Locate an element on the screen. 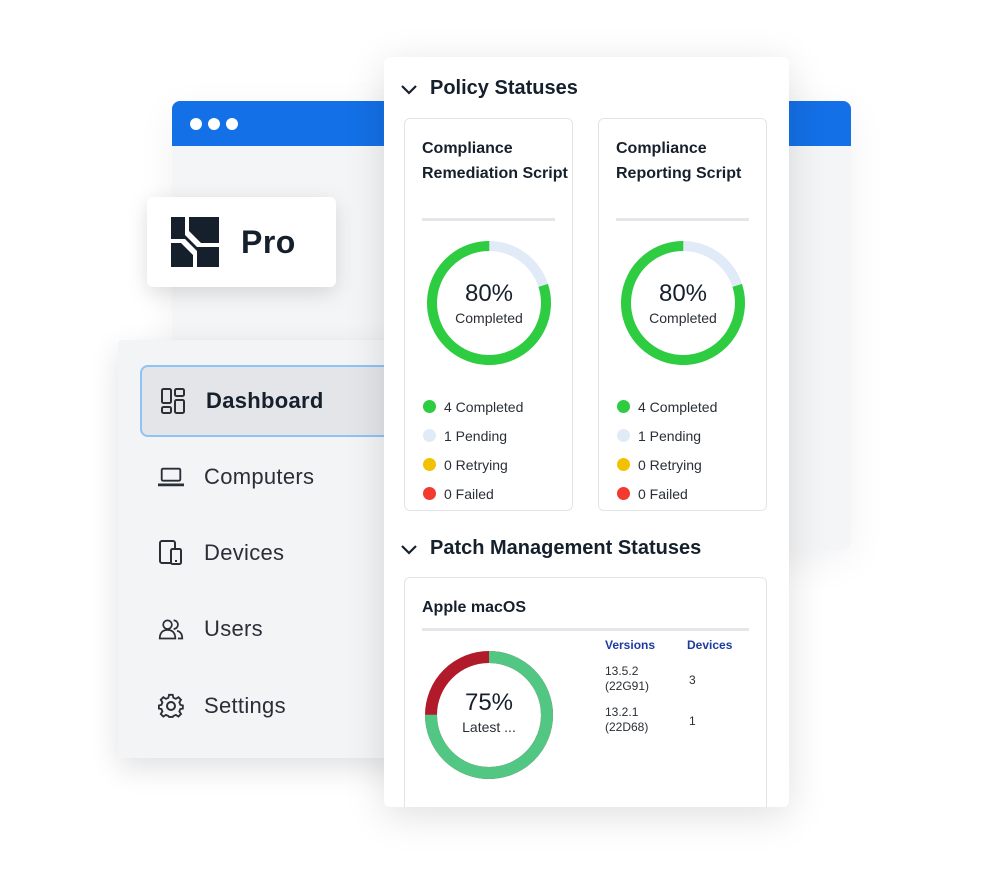 The image size is (1000, 873). sidebar-item-label: Dashboard is located at coordinates (265, 400).